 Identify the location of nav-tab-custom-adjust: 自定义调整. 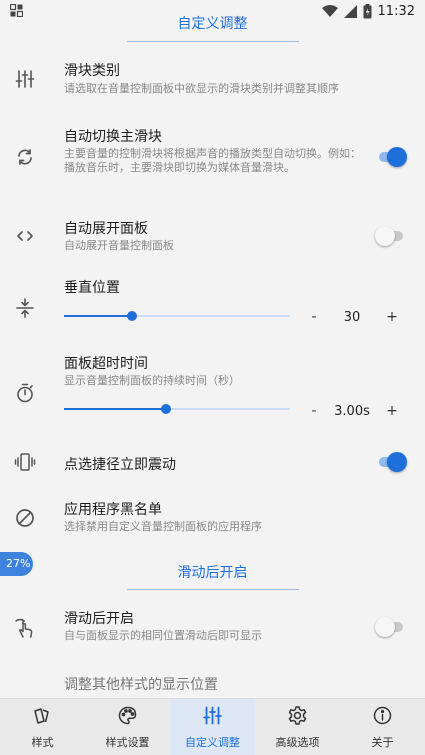
(212, 727).